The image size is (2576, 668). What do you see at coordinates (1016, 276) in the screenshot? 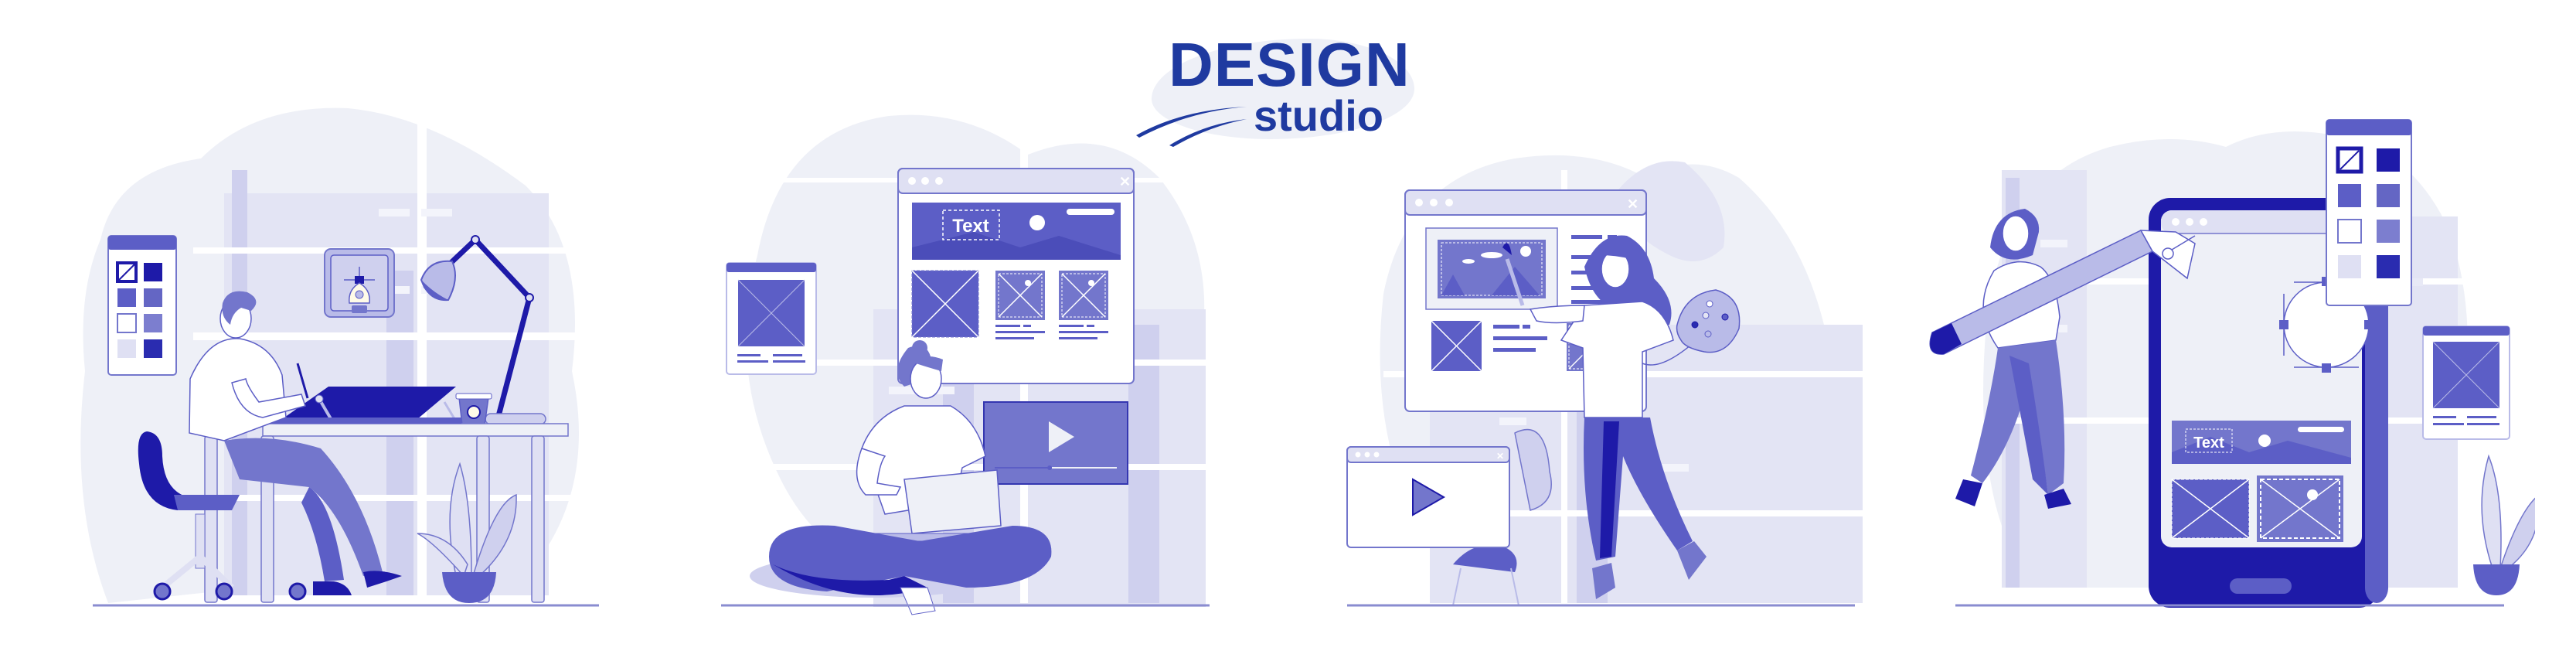
I see `browser-window: ✕ Text` at bounding box center [1016, 276].